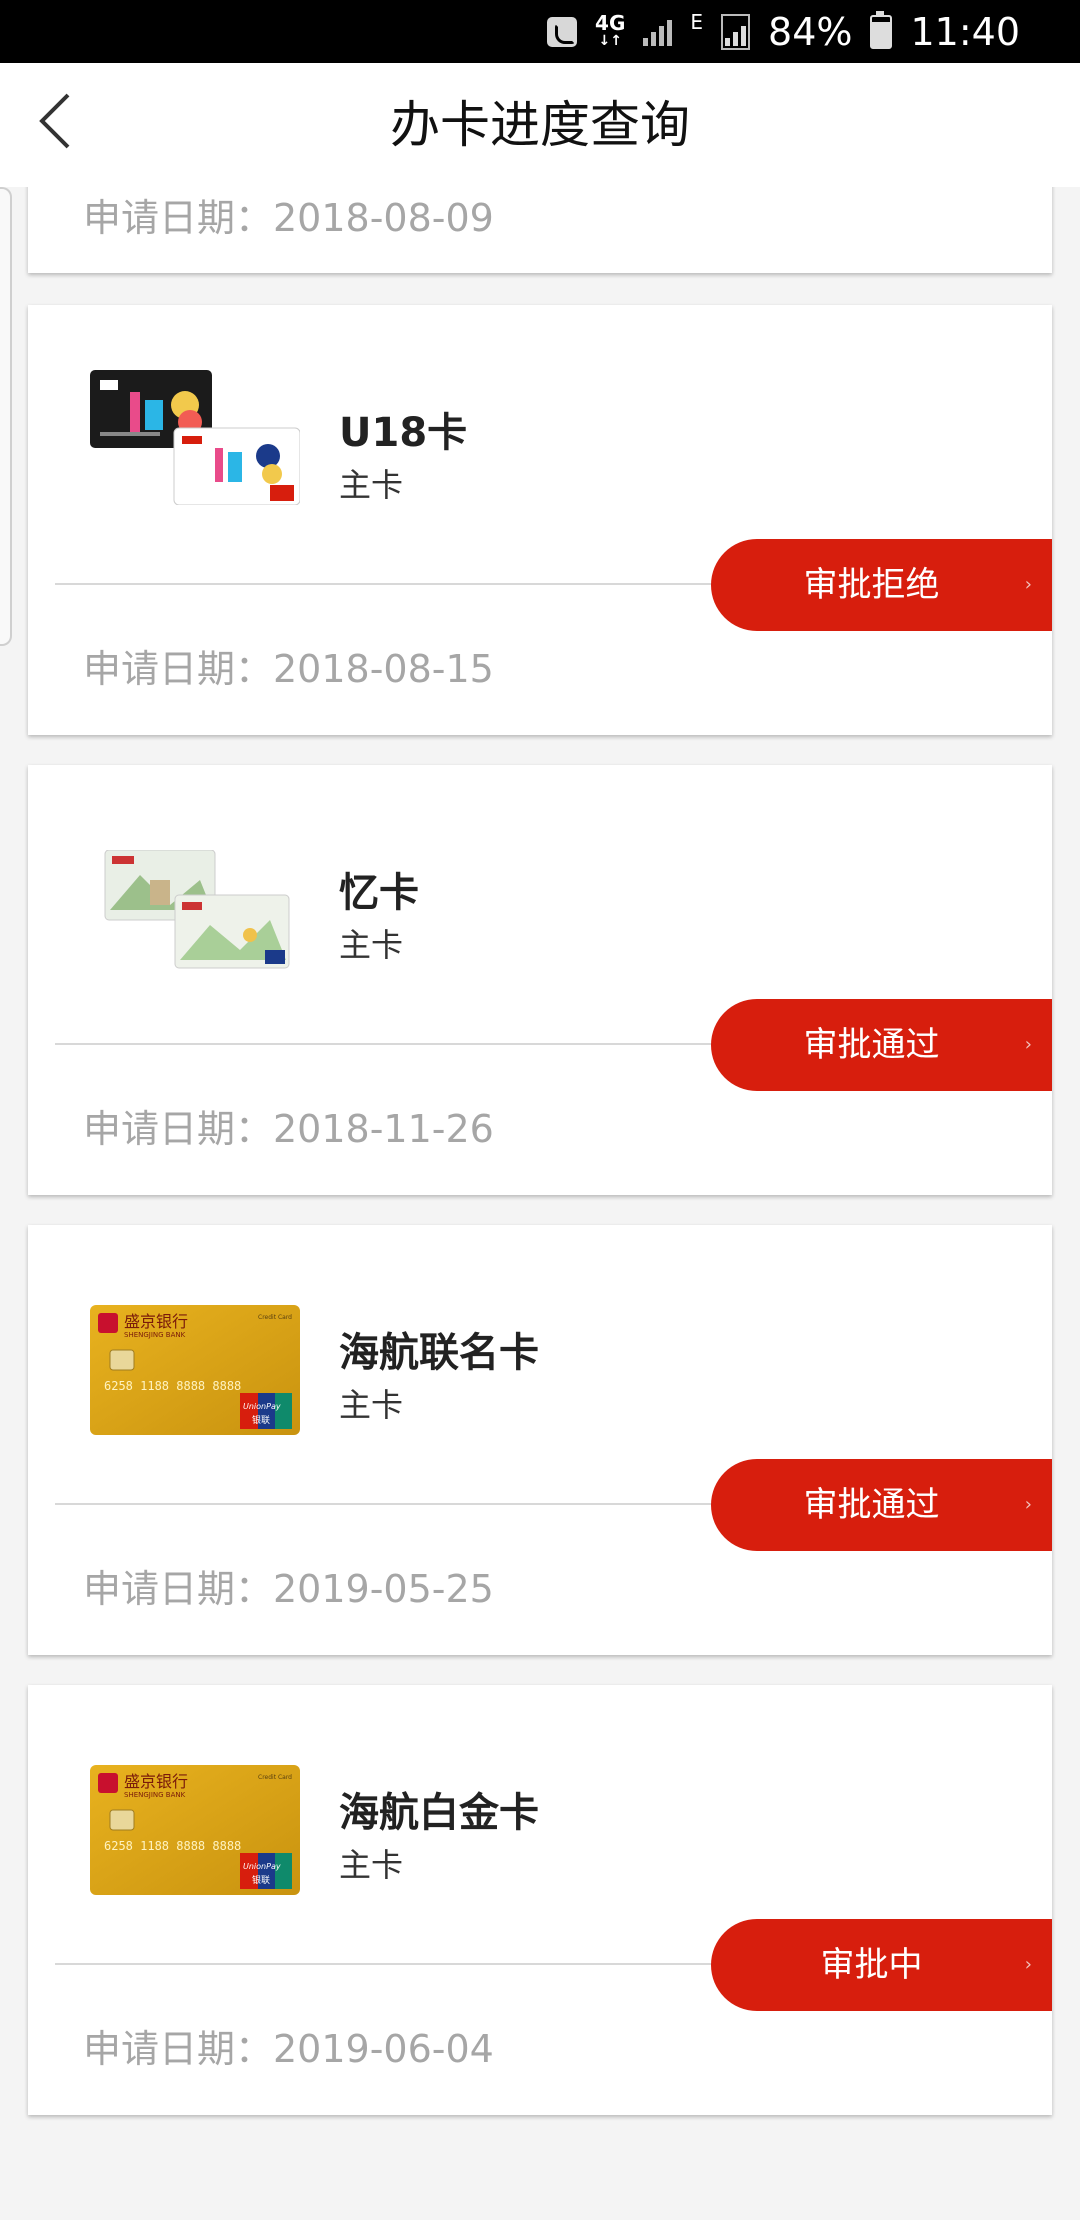 The image size is (1080, 2220). I want to click on status-button: 审批中 ›, so click(881, 1965).